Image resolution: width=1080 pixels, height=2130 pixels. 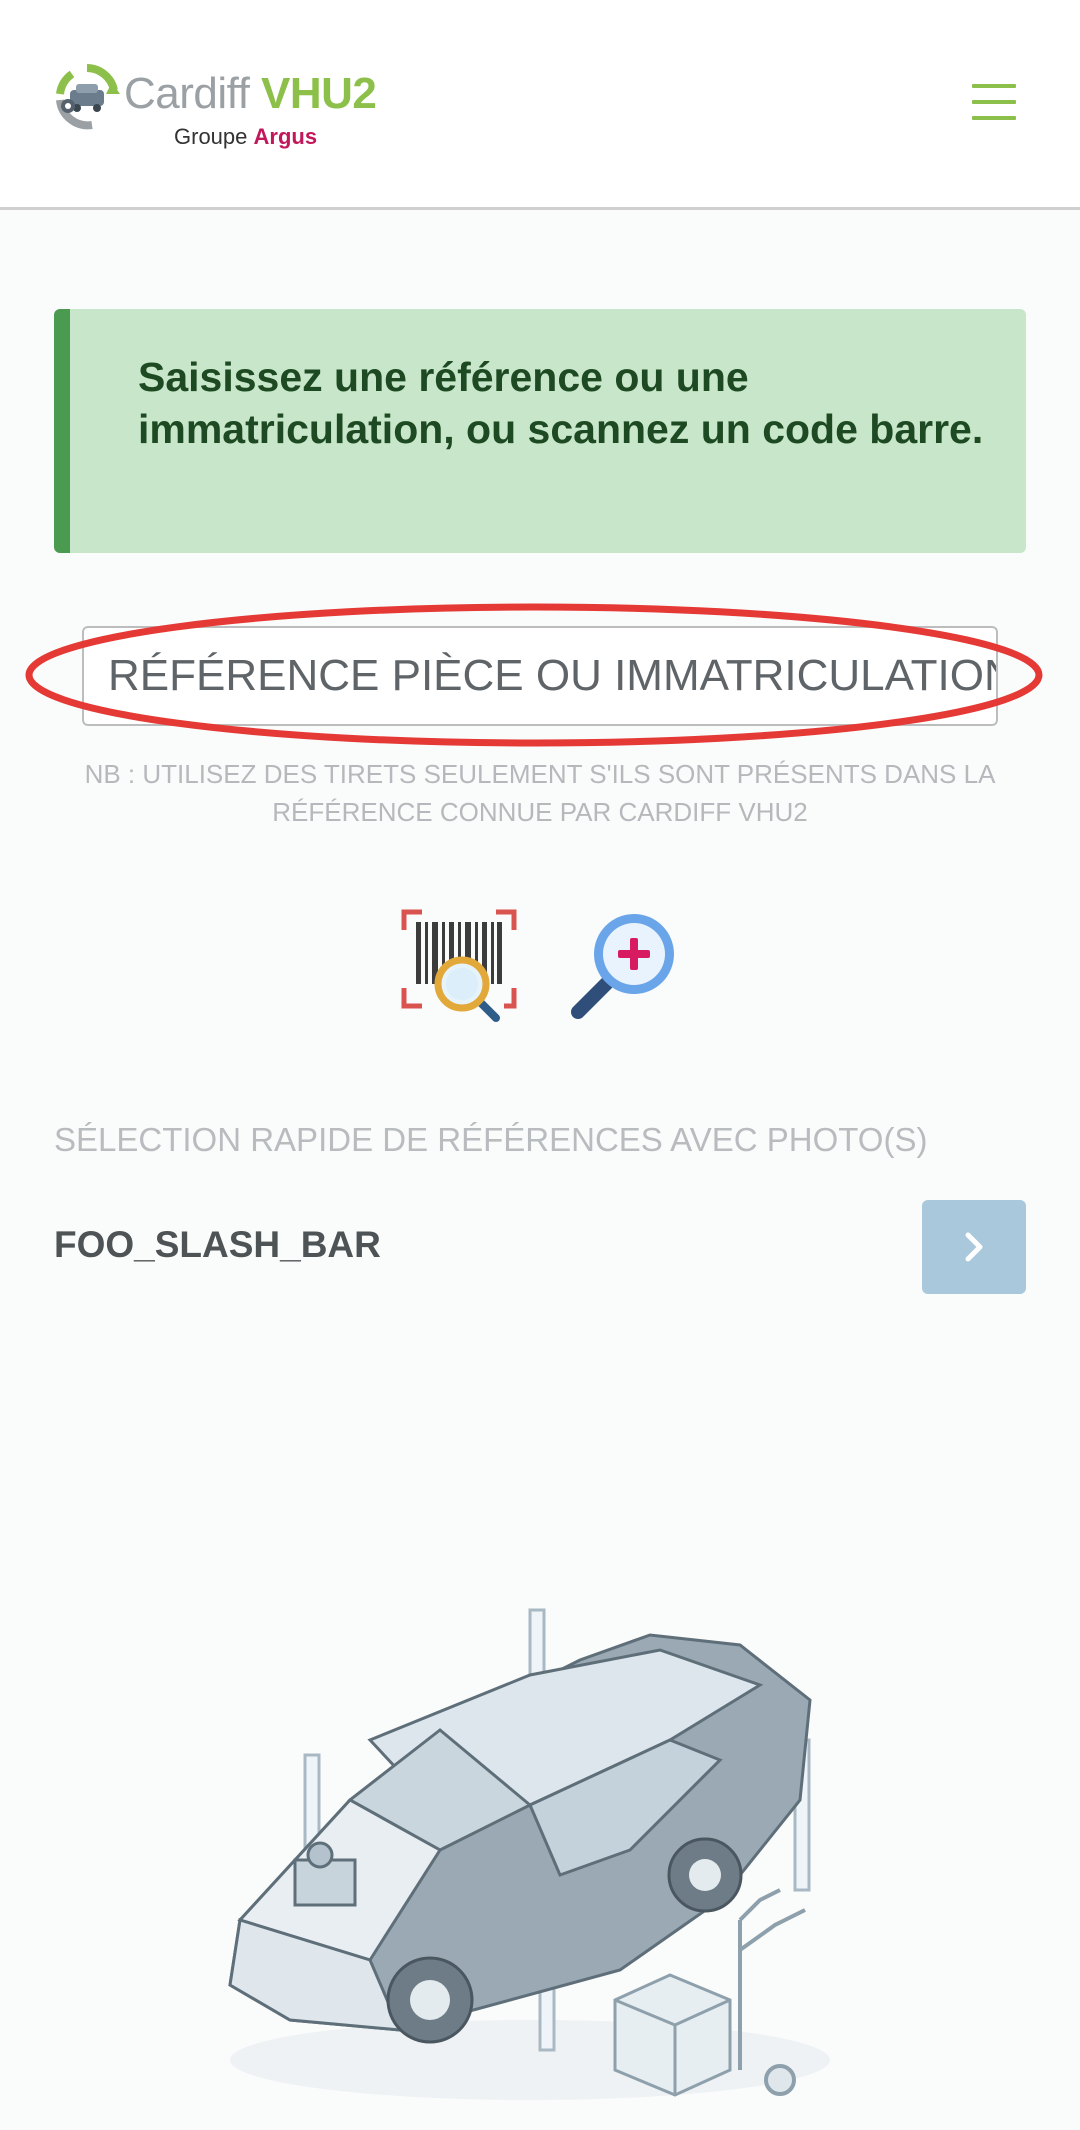 What do you see at coordinates (250, 93) in the screenshot?
I see `brand-name: Cardiff VHU2` at bounding box center [250, 93].